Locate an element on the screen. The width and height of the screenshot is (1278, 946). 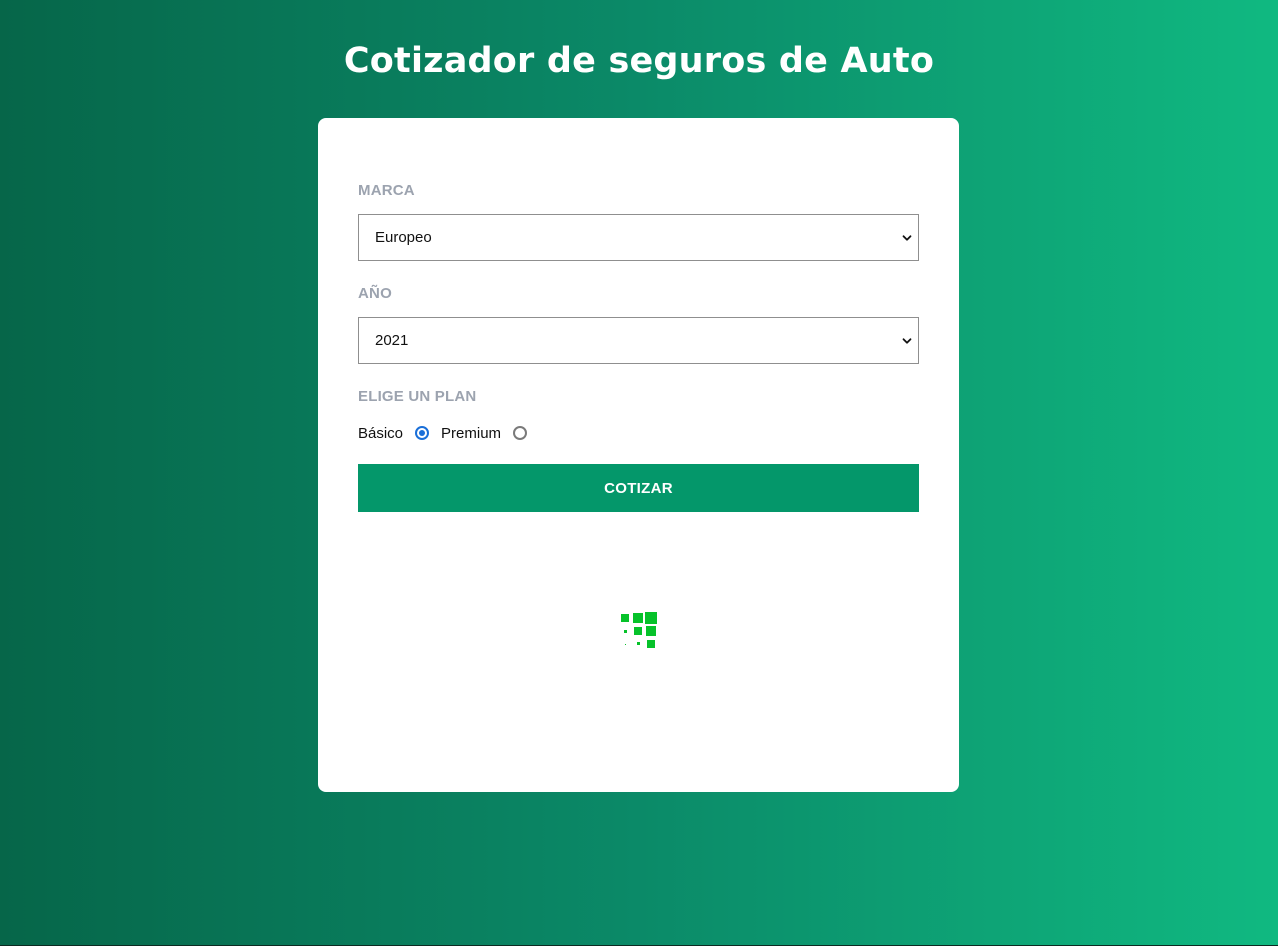
anio-selected-value: 2021 is located at coordinates (392, 340).